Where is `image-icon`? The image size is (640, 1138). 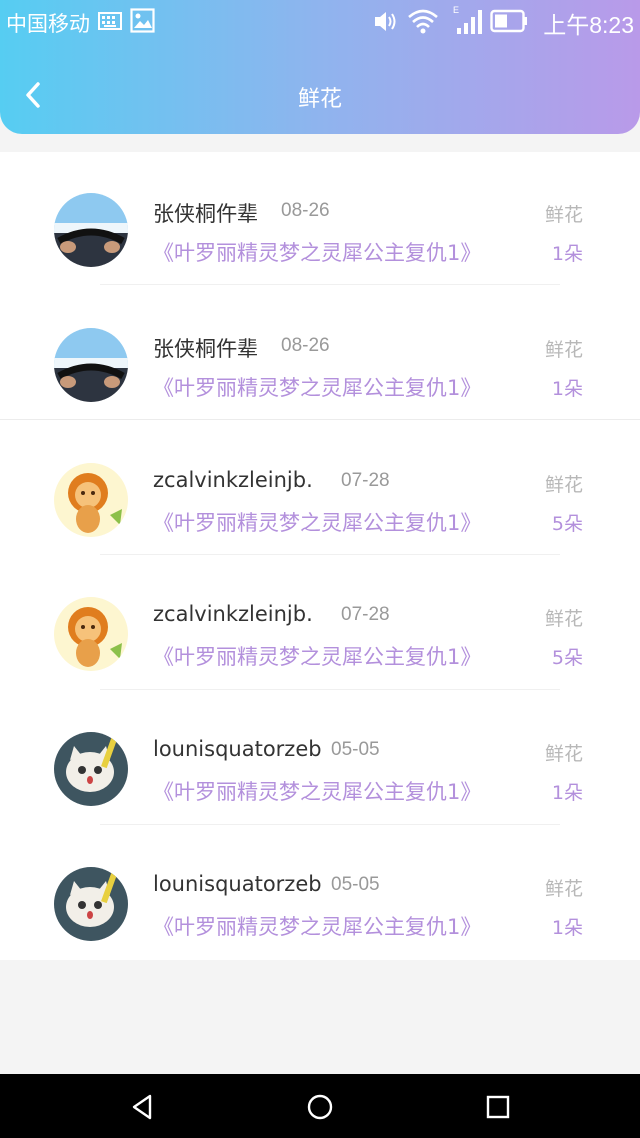
image-icon is located at coordinates (142, 20).